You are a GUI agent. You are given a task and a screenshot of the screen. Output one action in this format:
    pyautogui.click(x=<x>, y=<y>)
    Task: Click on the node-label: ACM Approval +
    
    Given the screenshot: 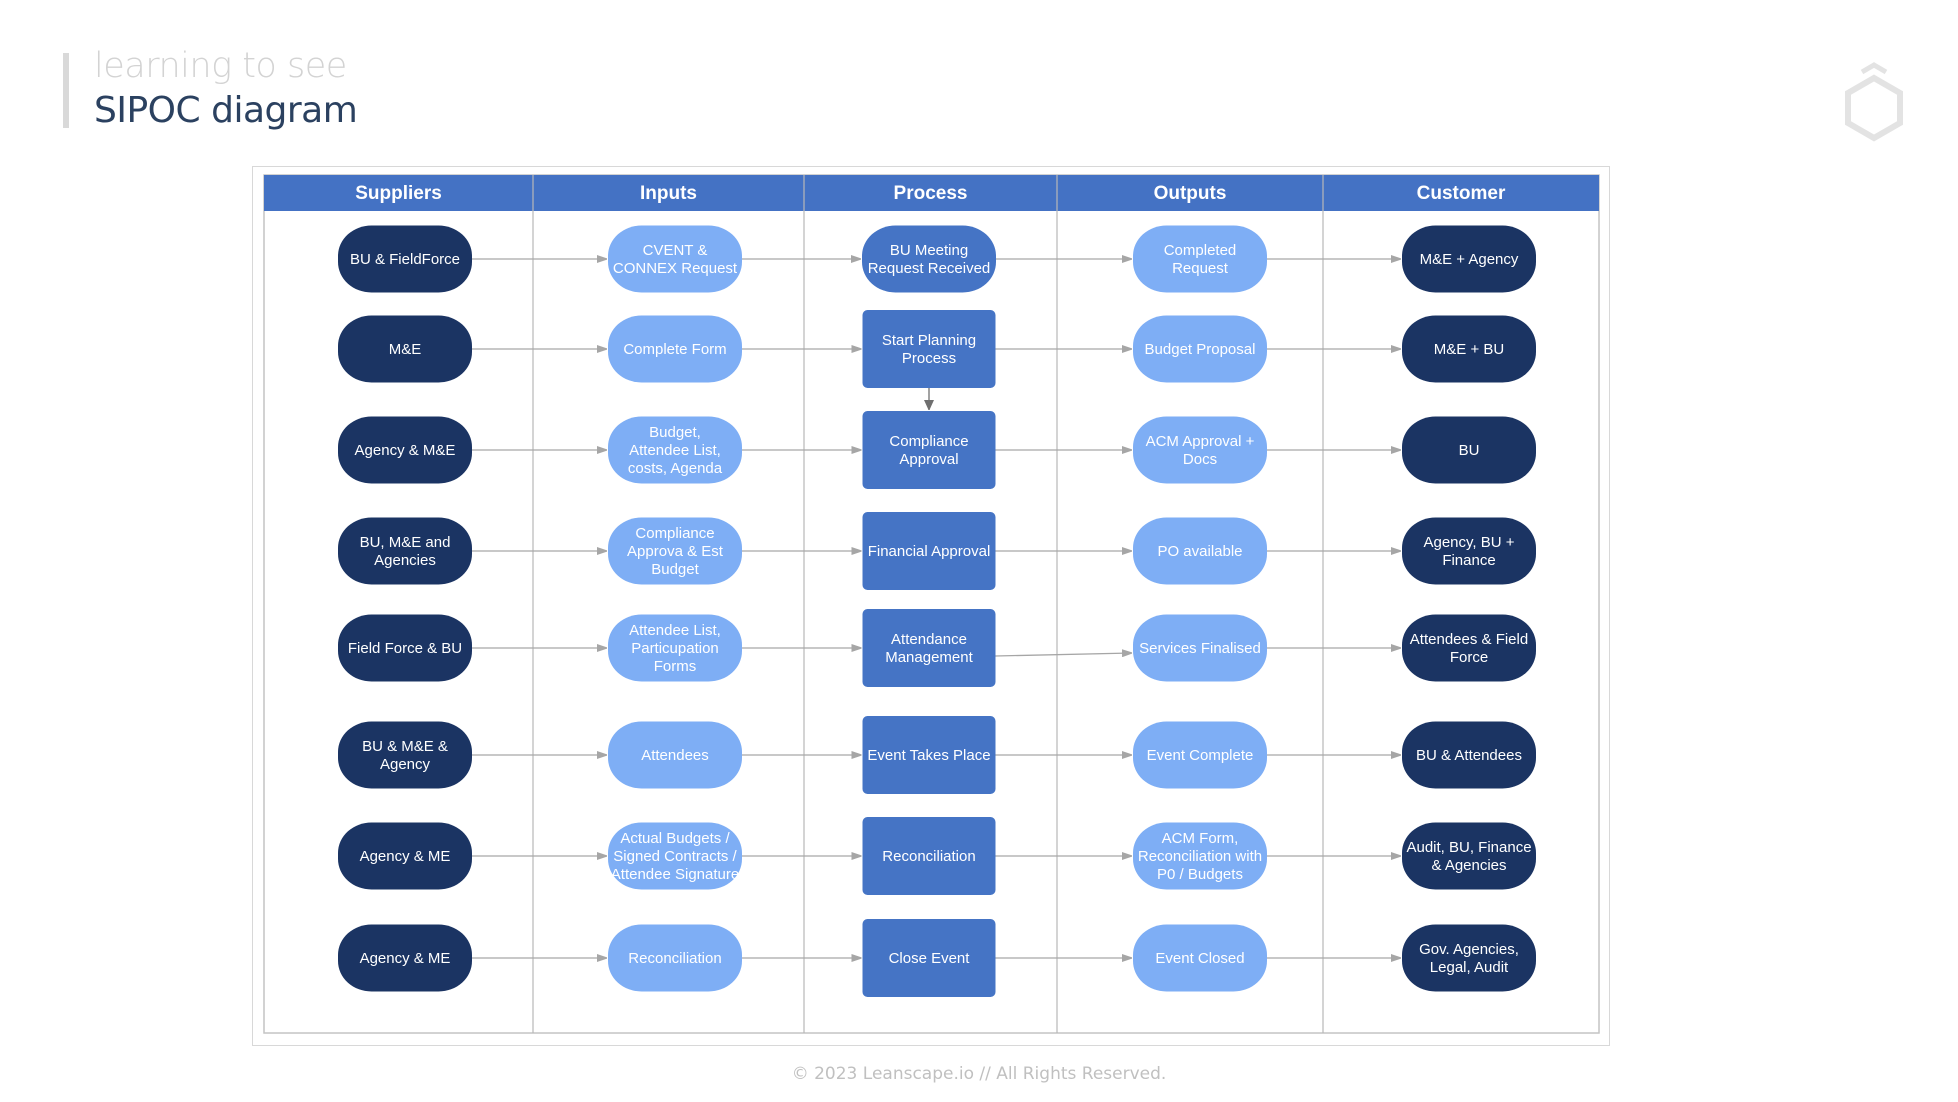 What is the action you would take?
    pyautogui.click(x=1200, y=441)
    